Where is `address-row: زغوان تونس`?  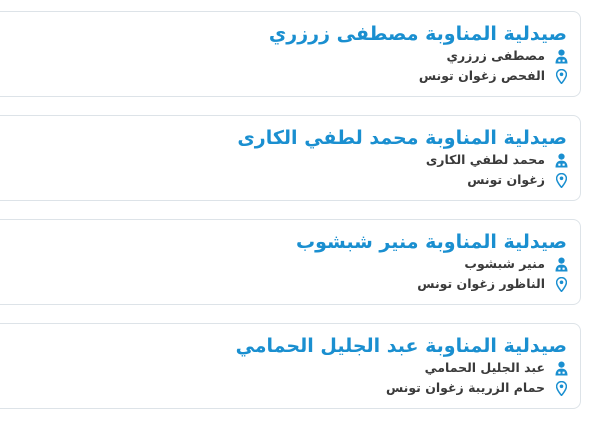
address-row: زغوان تونس is located at coordinates (517, 180).